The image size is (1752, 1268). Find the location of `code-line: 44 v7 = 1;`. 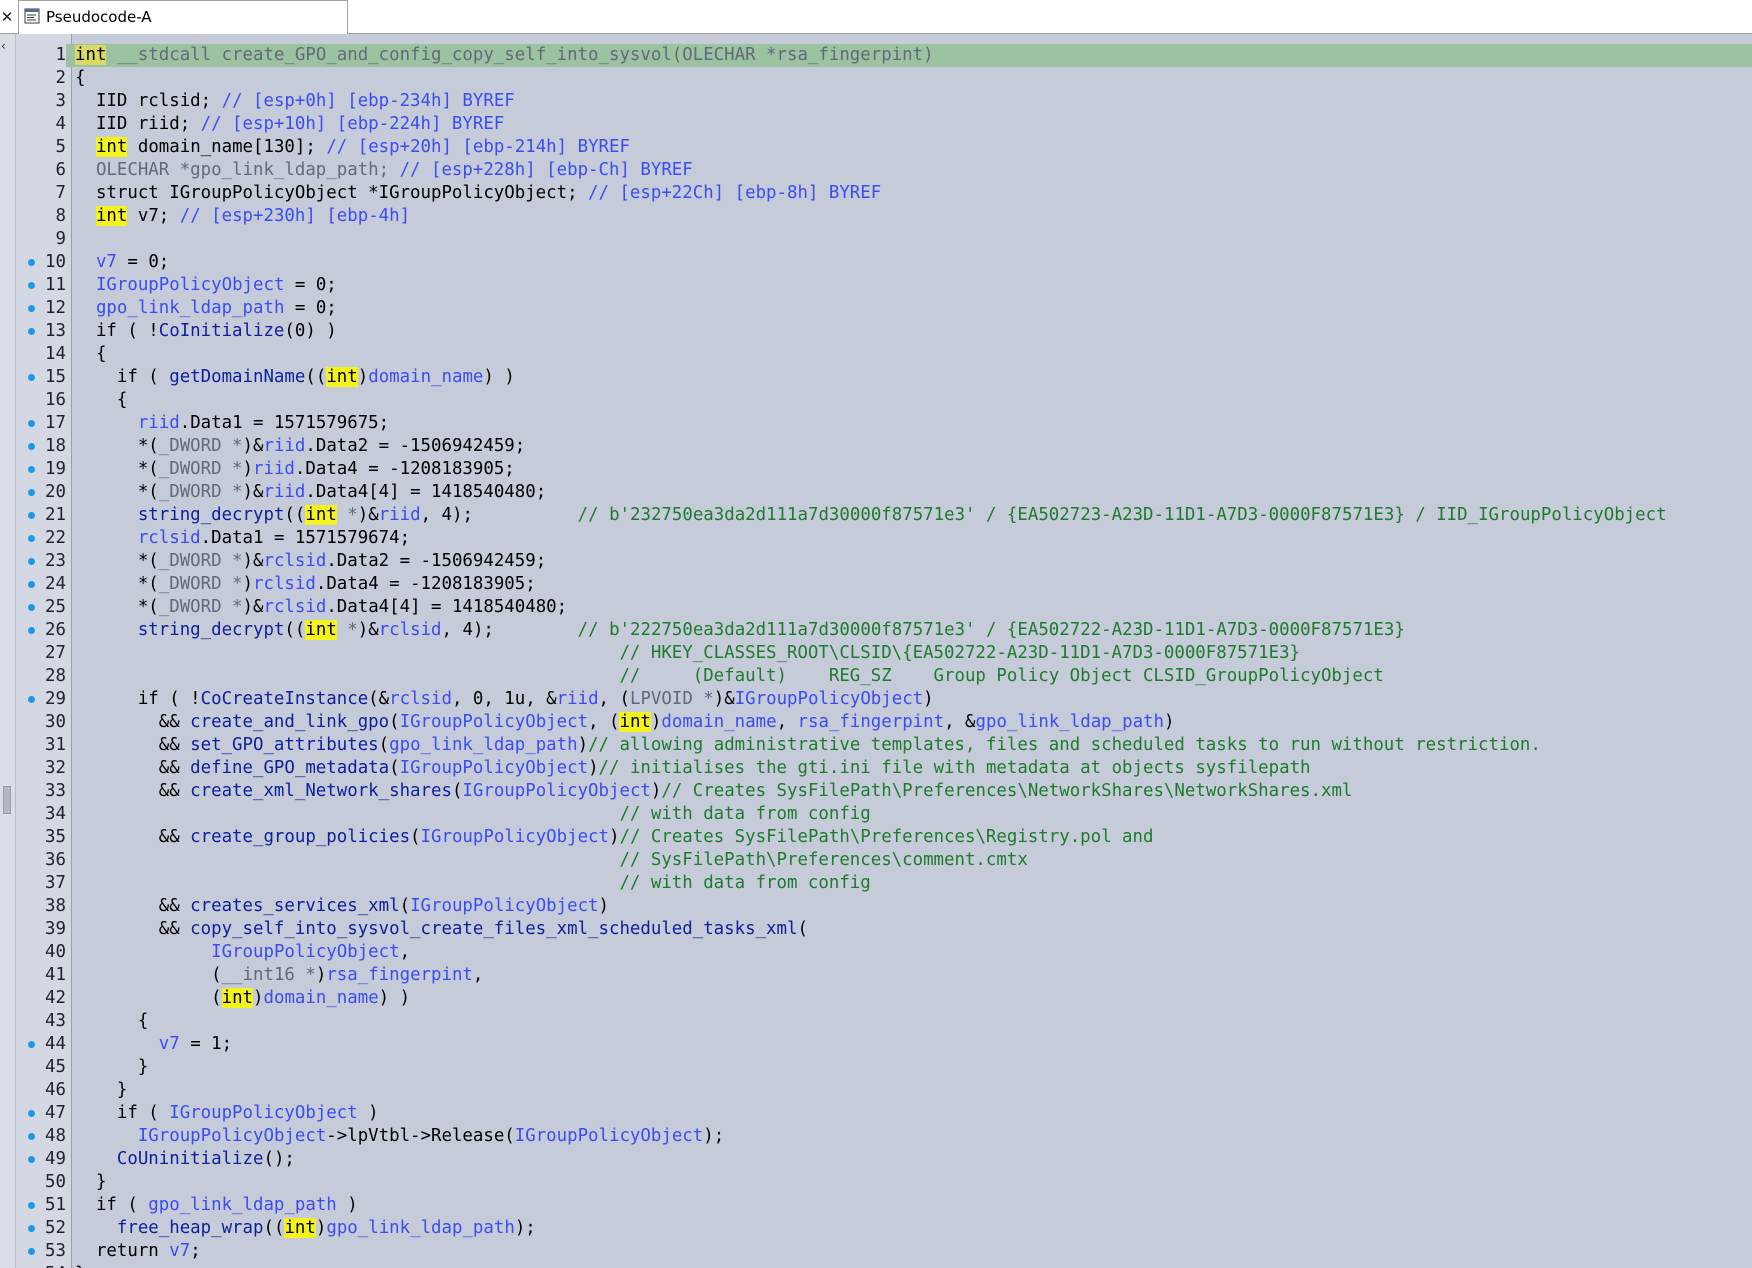

code-line: 44 v7 = 1; is located at coordinates (884, 1044).